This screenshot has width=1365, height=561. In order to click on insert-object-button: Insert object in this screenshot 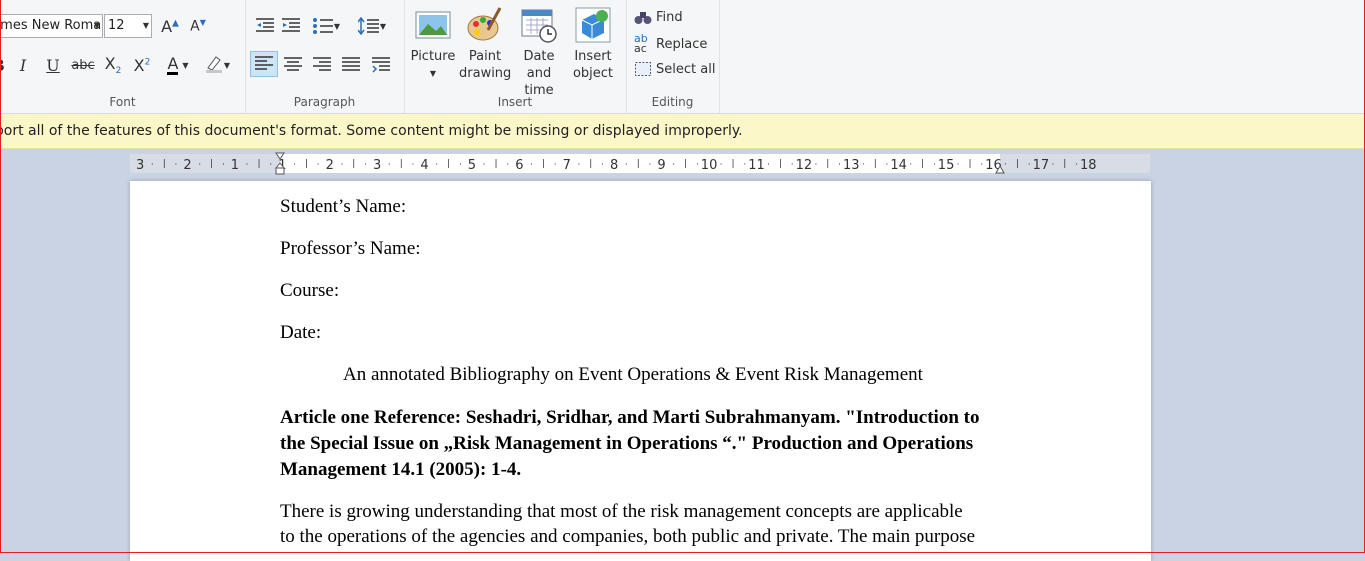, I will do `click(593, 44)`.